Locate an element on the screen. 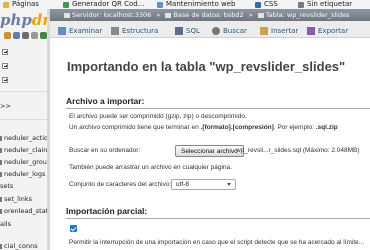  reload-icon is located at coordinates (43, 35).